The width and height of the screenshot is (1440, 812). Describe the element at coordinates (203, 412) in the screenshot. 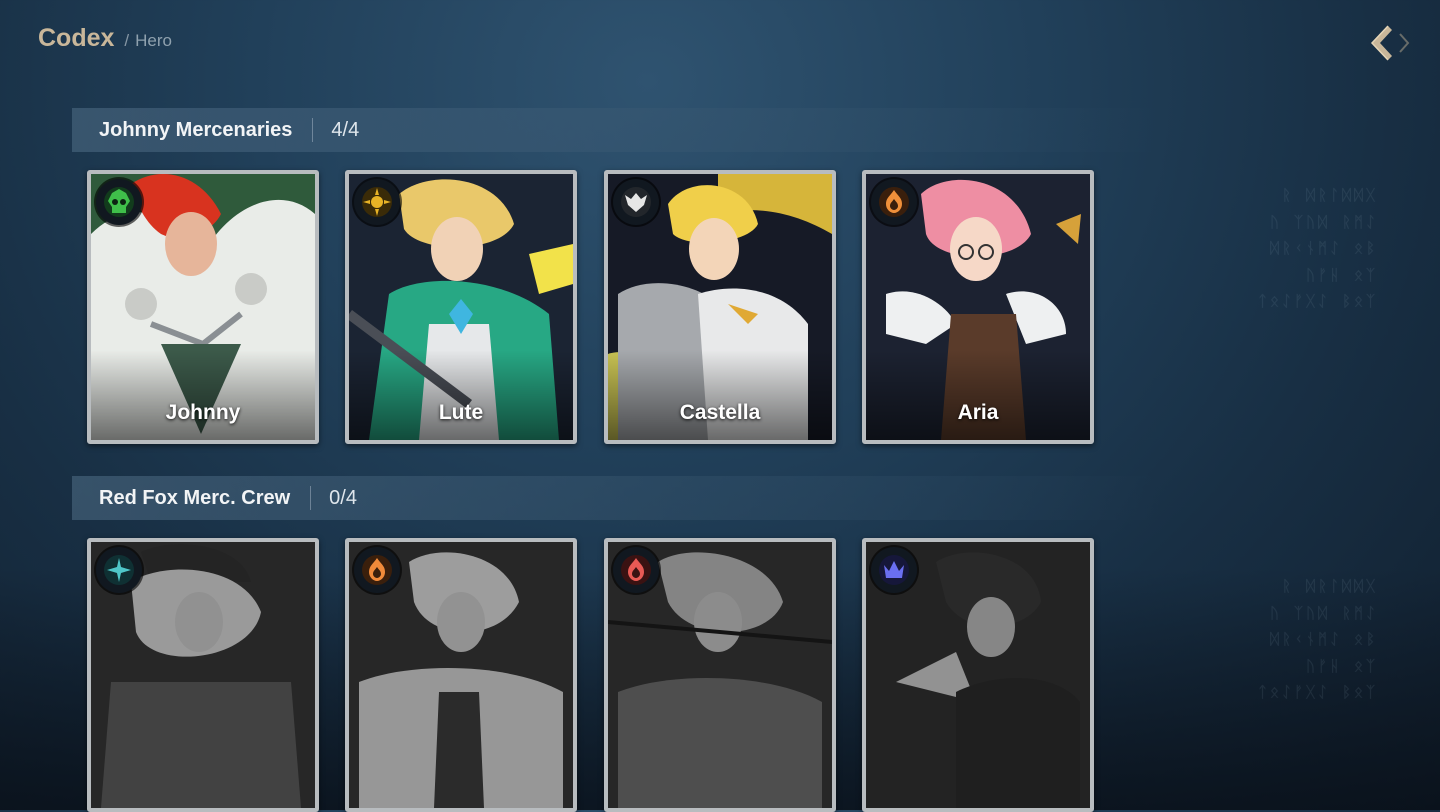

I see `hero-name: Johnny` at that location.